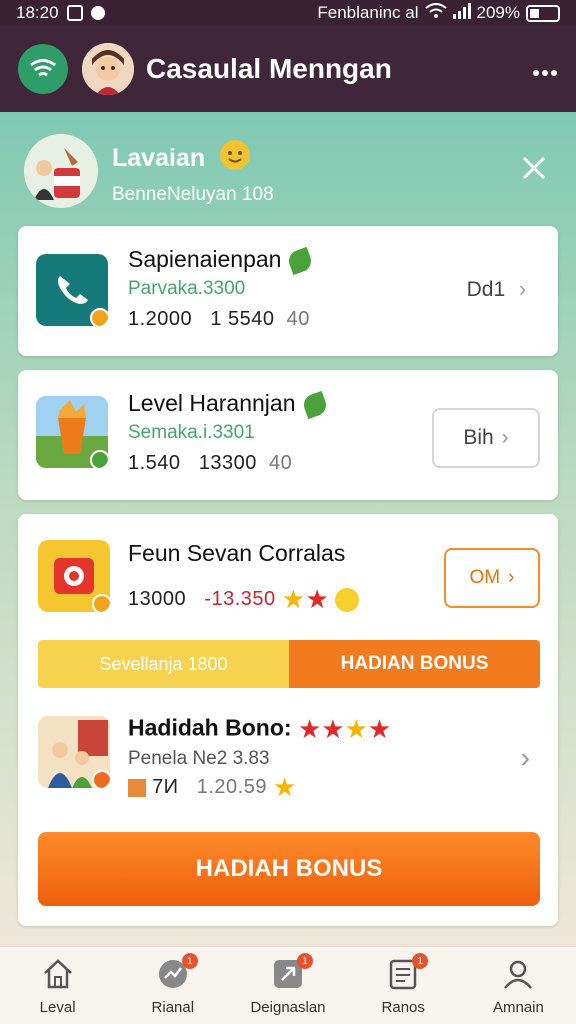 The width and height of the screenshot is (576, 1024). Describe the element at coordinates (231, 786) in the screenshot. I see `stat-value: 1.20.59` at that location.